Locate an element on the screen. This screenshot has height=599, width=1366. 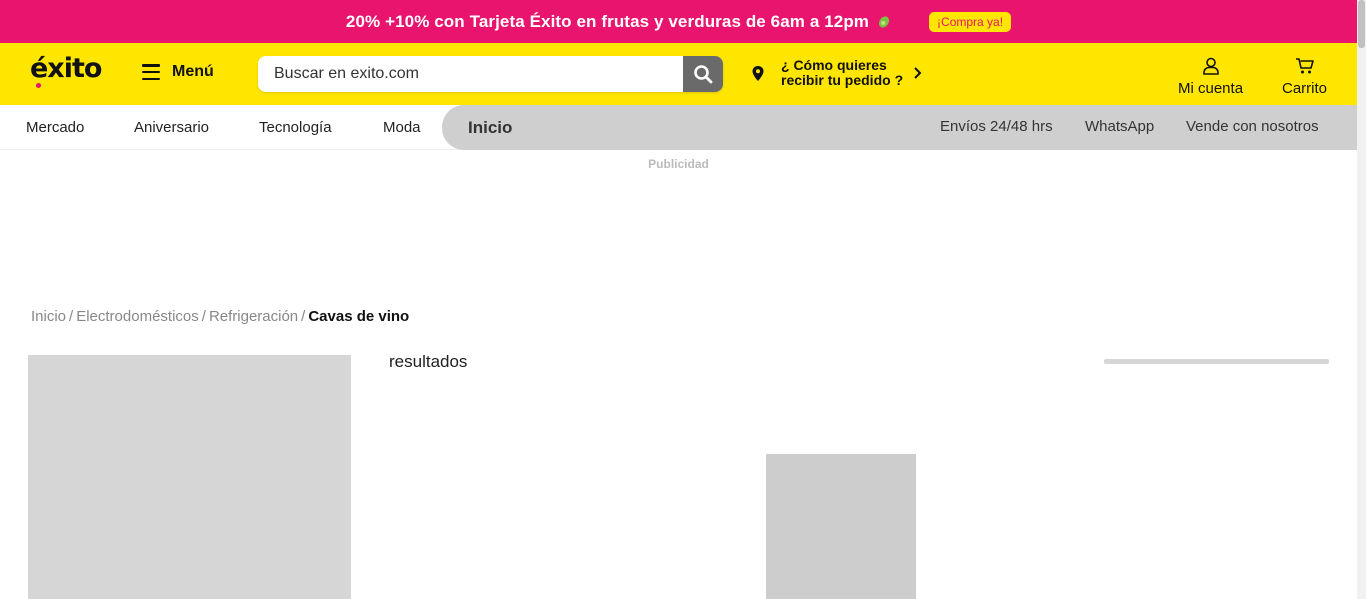
menu-label: Menú is located at coordinates (193, 71).